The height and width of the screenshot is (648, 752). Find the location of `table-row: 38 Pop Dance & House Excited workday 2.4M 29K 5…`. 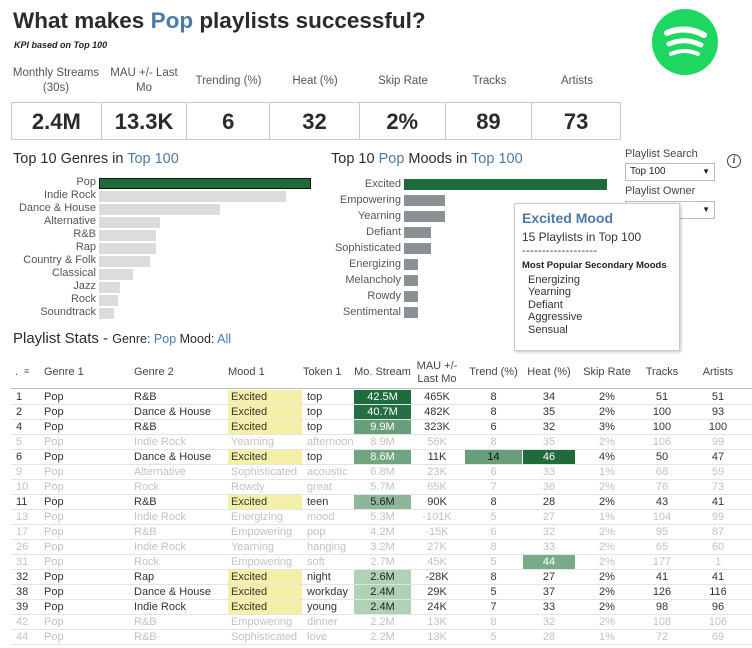

table-row: 38 Pop Dance & House Excited workday 2.4M 29K 5… is located at coordinates (381, 592).